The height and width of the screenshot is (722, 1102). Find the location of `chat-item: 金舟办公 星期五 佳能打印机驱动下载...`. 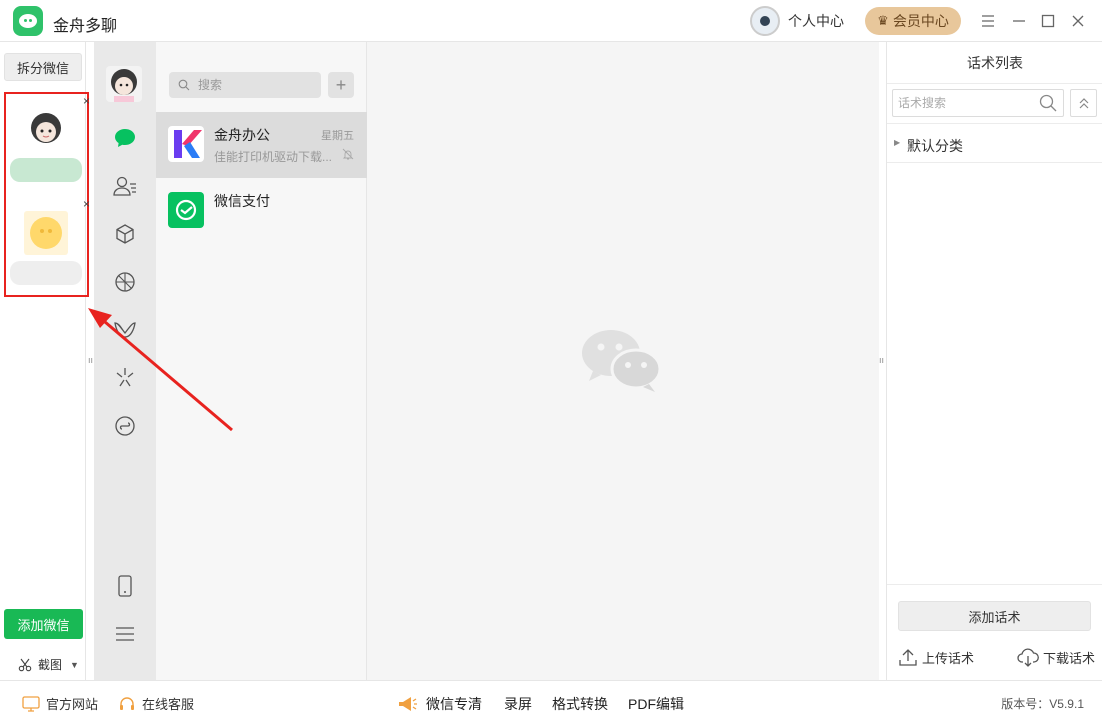

chat-item: 金舟办公 星期五 佳能打印机驱动下载... is located at coordinates (261, 145).